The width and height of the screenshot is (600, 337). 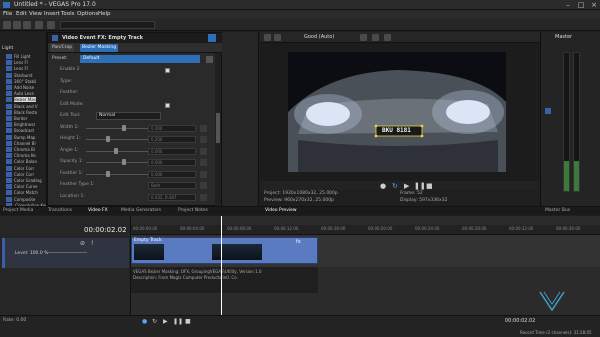 What do you see at coordinates (154, 321) in the screenshot?
I see `loop-transport-icon: ↻` at bounding box center [154, 321].